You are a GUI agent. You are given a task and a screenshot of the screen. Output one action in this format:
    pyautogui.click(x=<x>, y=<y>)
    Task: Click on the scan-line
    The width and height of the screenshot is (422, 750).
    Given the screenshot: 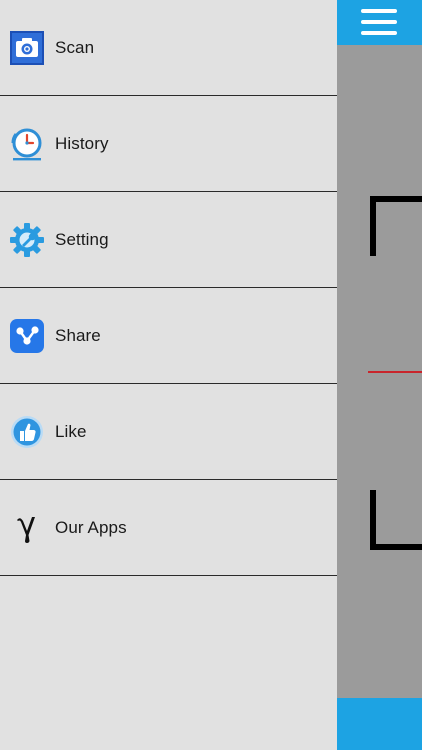 What is the action you would take?
    pyautogui.click(x=395, y=372)
    